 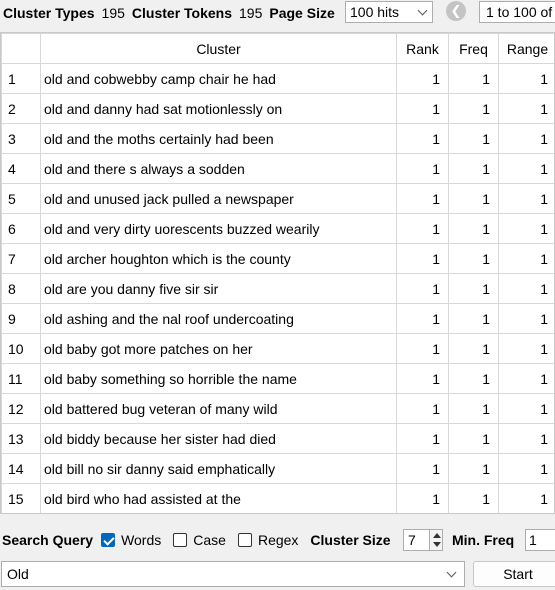 I want to click on cluster-types-label: Cluster Types, so click(x=49, y=13).